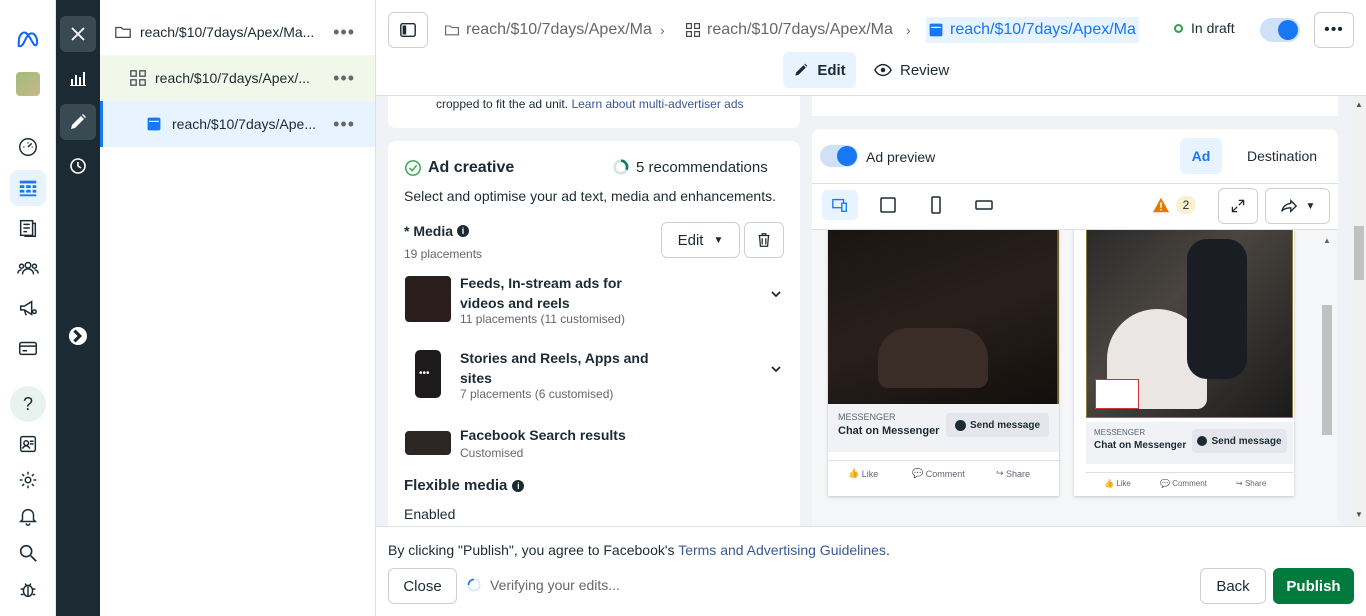  What do you see at coordinates (78, 166) in the screenshot?
I see `history-clock-icon` at bounding box center [78, 166].